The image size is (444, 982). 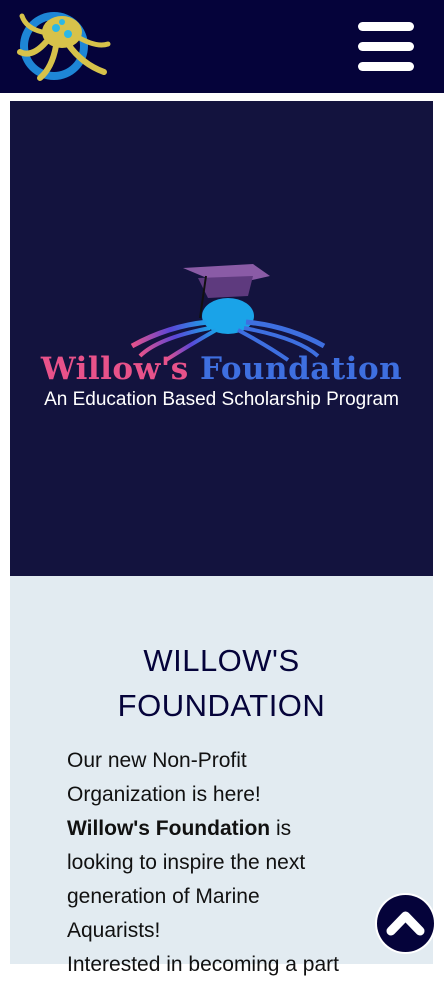 I want to click on chevron-up-icon, so click(x=405, y=923).